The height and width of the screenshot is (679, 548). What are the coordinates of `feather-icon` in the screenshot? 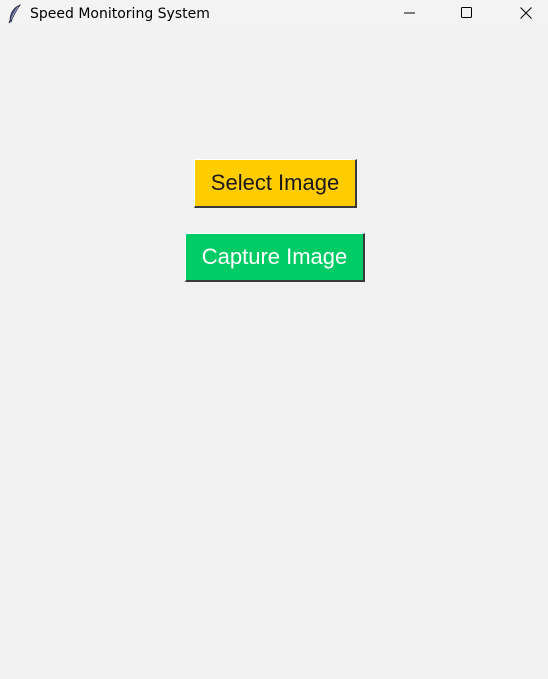 It's located at (15, 14).